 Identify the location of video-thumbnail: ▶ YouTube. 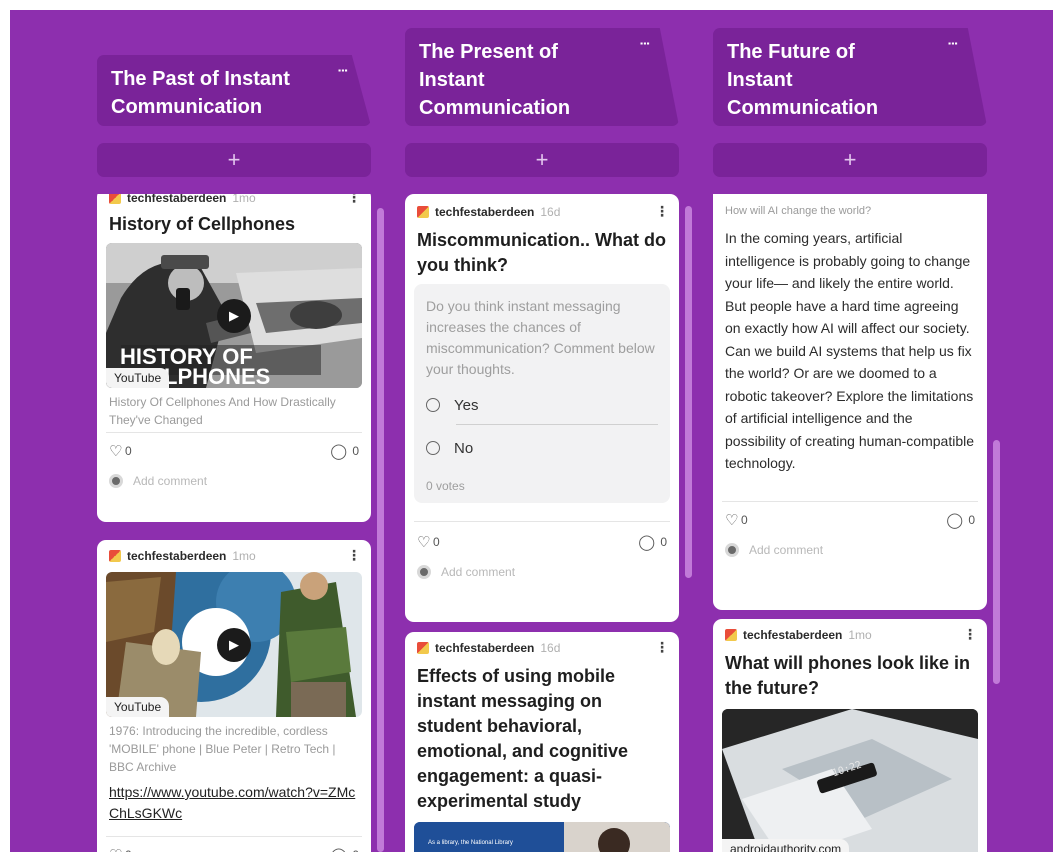
(234, 644).